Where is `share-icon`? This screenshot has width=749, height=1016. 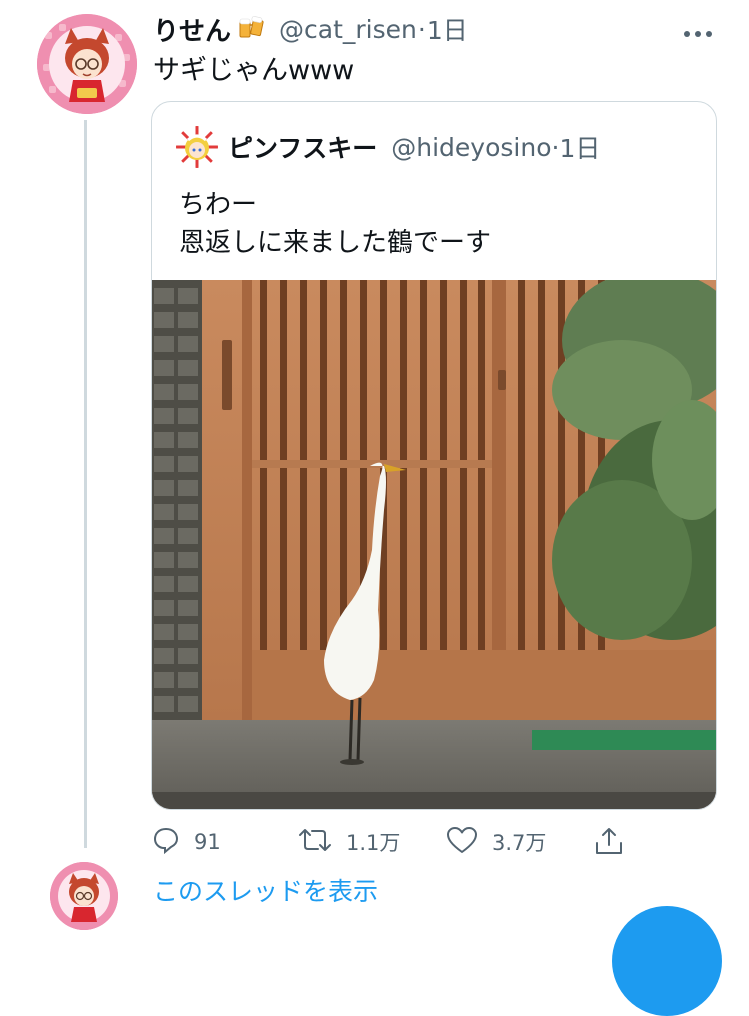
share-icon is located at coordinates (609, 843).